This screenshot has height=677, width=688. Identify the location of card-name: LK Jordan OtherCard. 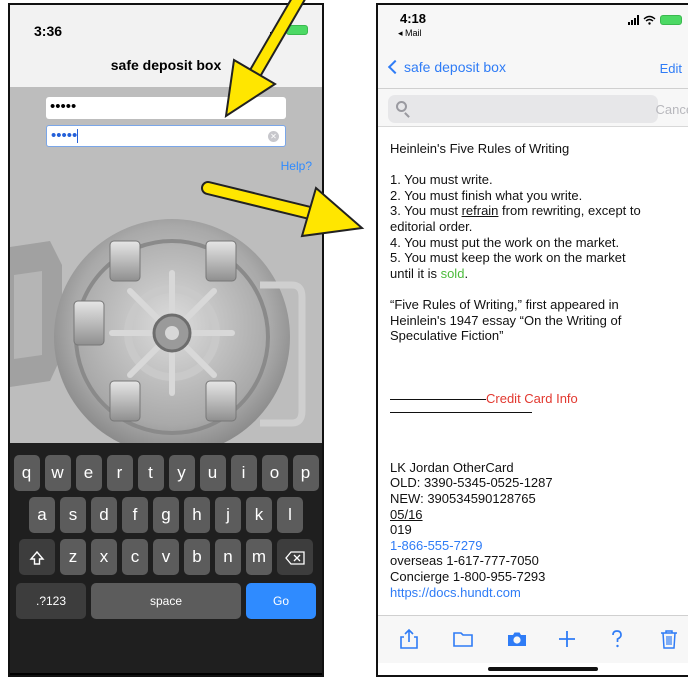
(452, 467).